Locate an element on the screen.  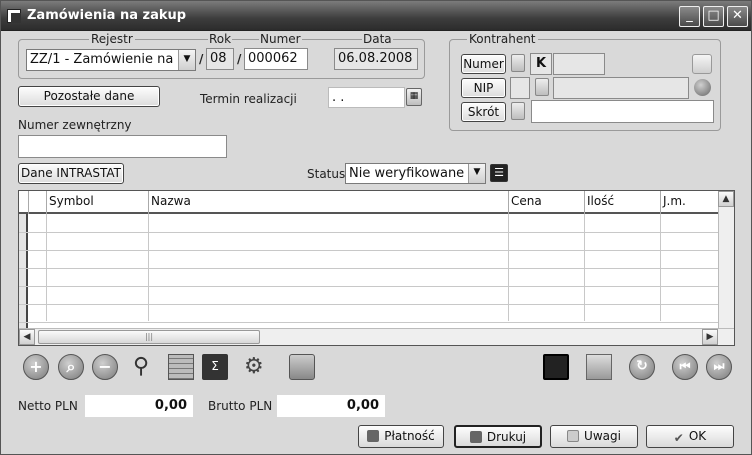
numer-button: Numer is located at coordinates (483, 64).